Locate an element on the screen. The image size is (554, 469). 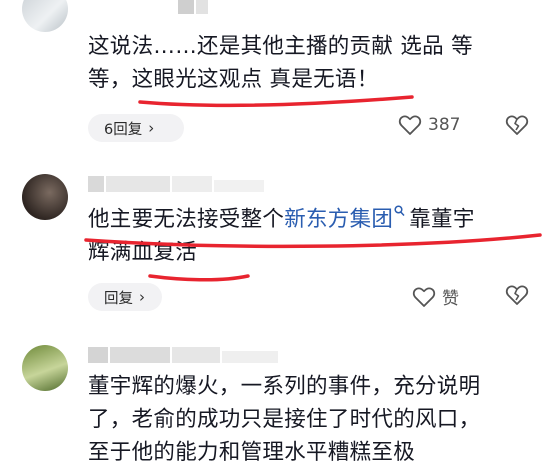
username-2-pixelated-d is located at coordinates (239, 186).